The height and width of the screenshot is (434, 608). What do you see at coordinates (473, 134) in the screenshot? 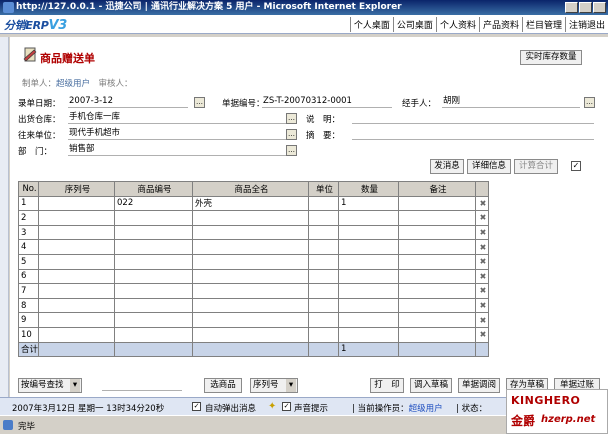
I see `summary-field` at bounding box center [473, 134].